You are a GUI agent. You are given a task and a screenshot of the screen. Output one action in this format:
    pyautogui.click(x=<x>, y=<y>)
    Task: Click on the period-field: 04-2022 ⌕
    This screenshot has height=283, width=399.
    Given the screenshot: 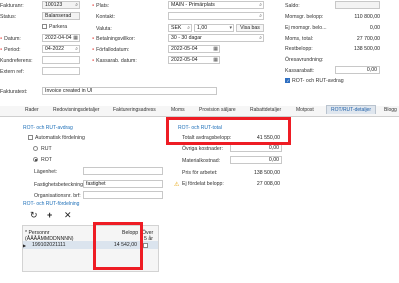 What is the action you would take?
    pyautogui.click(x=61, y=49)
    